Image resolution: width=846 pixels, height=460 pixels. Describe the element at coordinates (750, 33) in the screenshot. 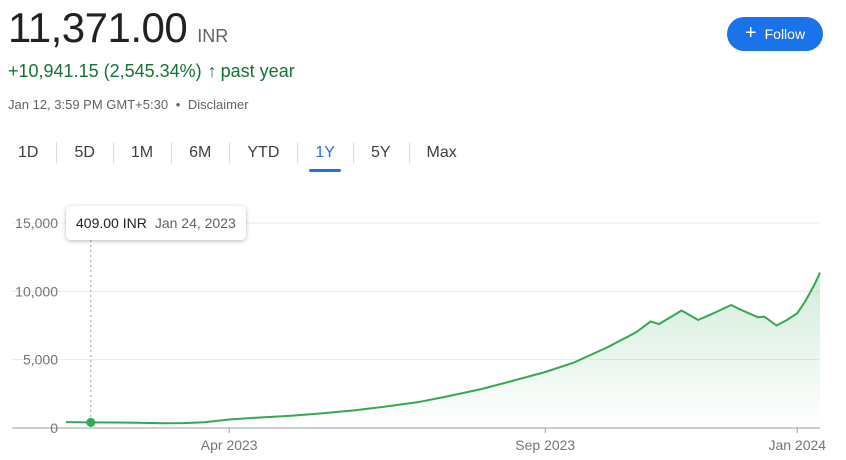

I see `plus-icon: +` at that location.